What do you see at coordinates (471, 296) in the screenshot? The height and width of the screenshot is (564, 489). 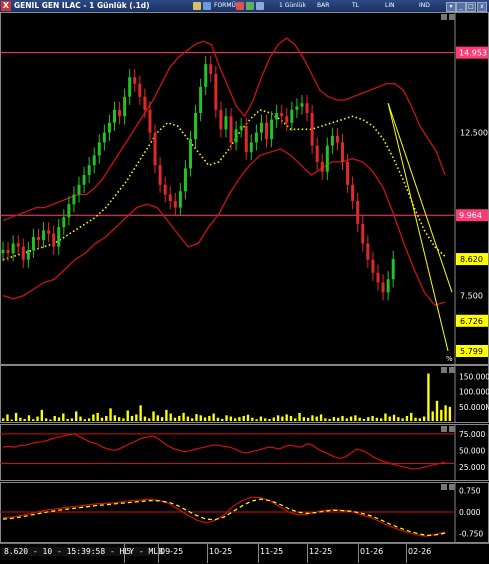 I see `price-y-tick-label: 7.500` at bounding box center [471, 296].